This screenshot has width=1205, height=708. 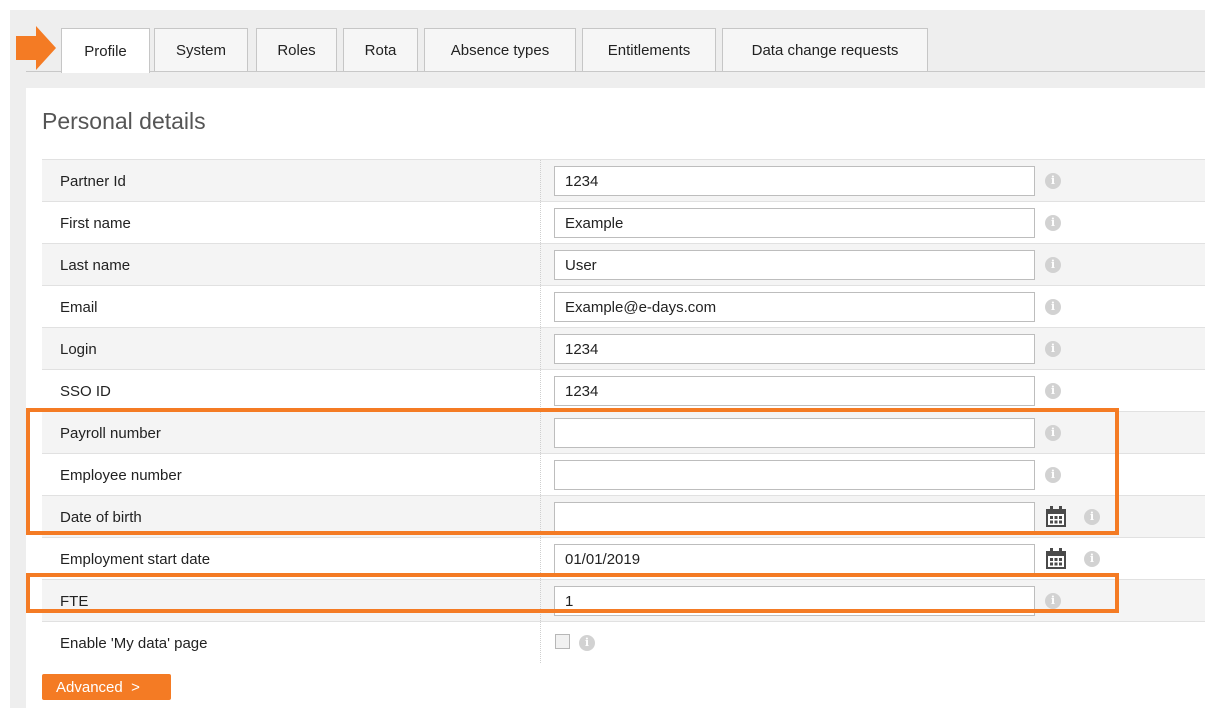 What do you see at coordinates (93, 181) in the screenshot?
I see `field-label: Partner Id` at bounding box center [93, 181].